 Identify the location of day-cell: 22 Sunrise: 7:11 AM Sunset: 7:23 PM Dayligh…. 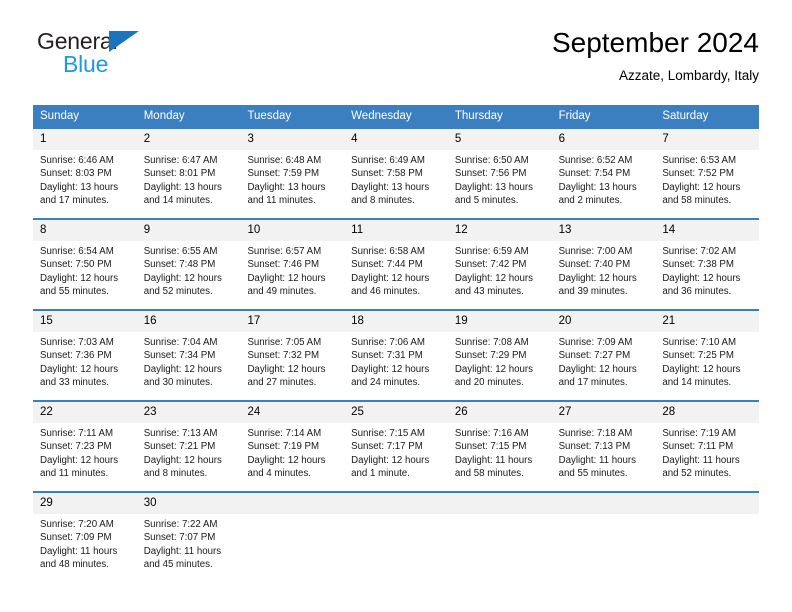
(85, 443).